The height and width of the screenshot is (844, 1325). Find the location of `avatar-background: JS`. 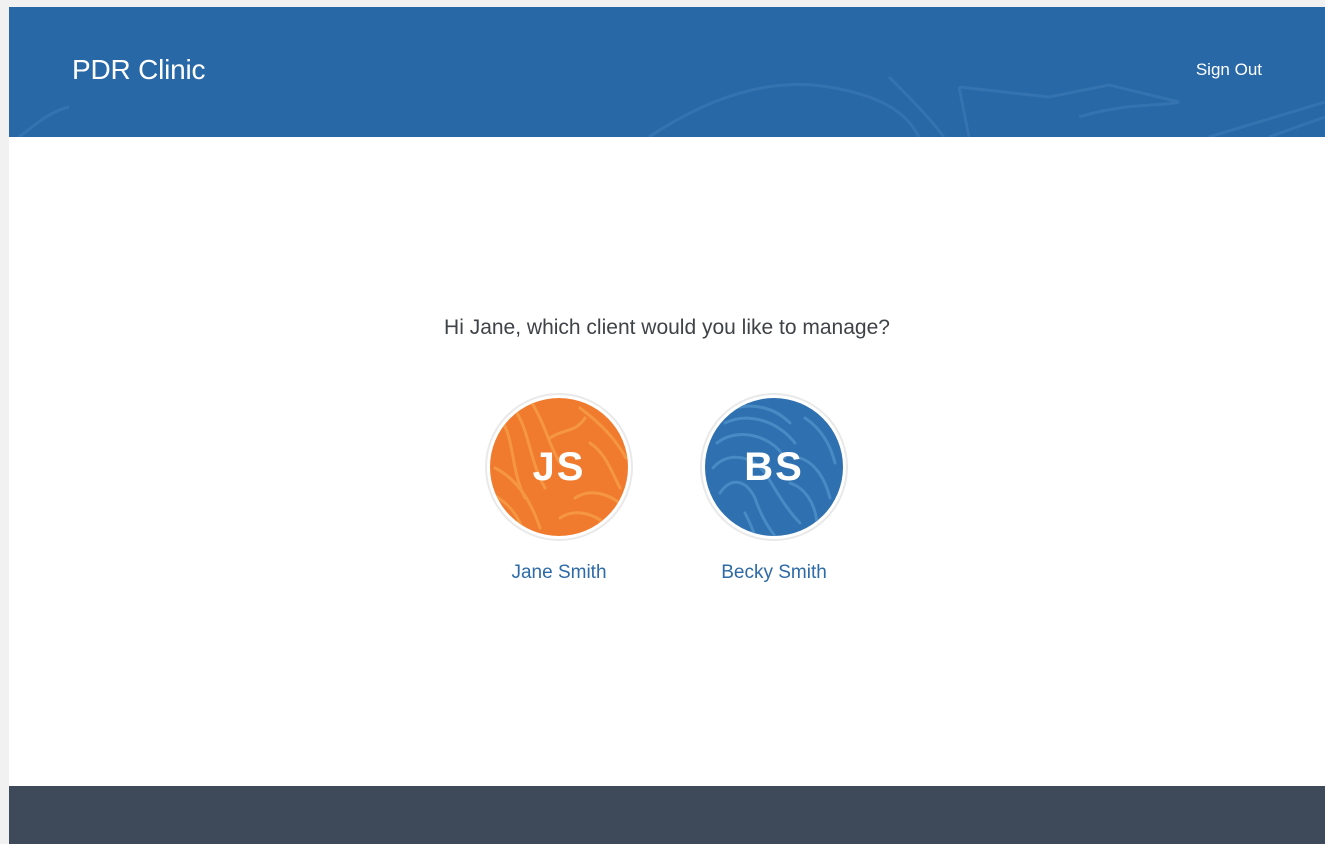

avatar-background: JS is located at coordinates (559, 467).